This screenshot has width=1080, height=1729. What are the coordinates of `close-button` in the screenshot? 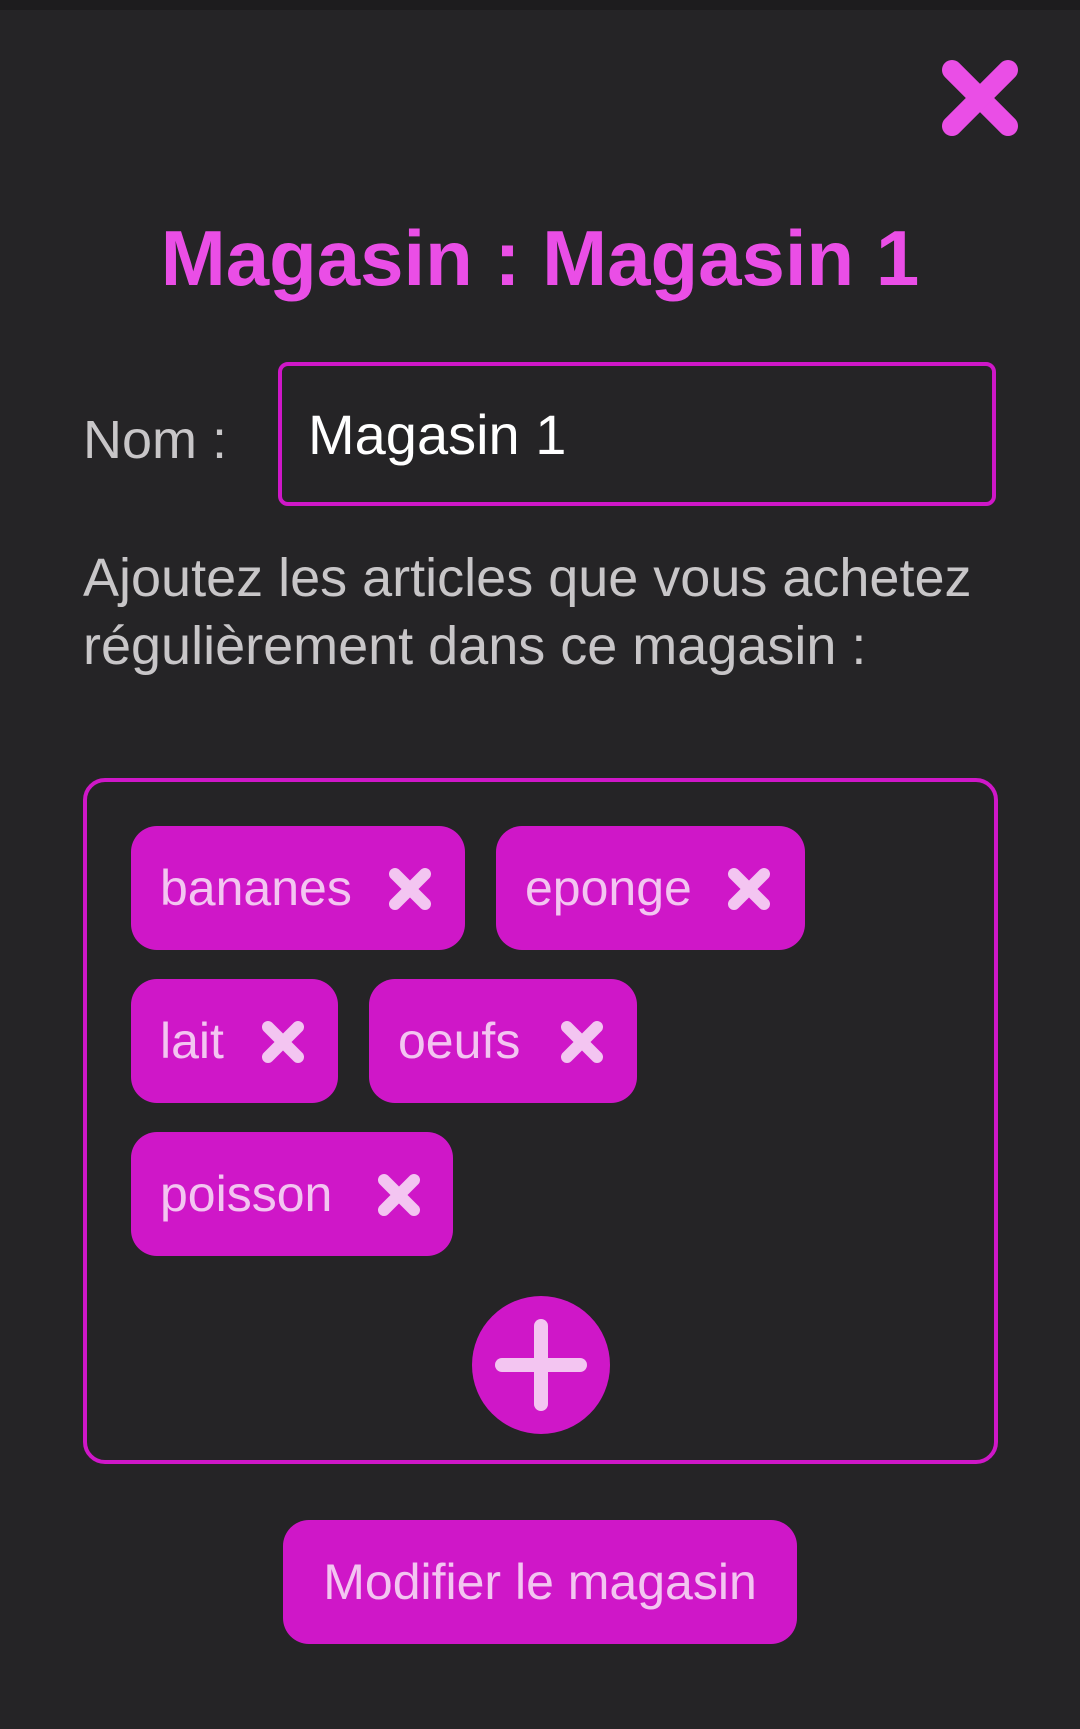 It's located at (980, 98).